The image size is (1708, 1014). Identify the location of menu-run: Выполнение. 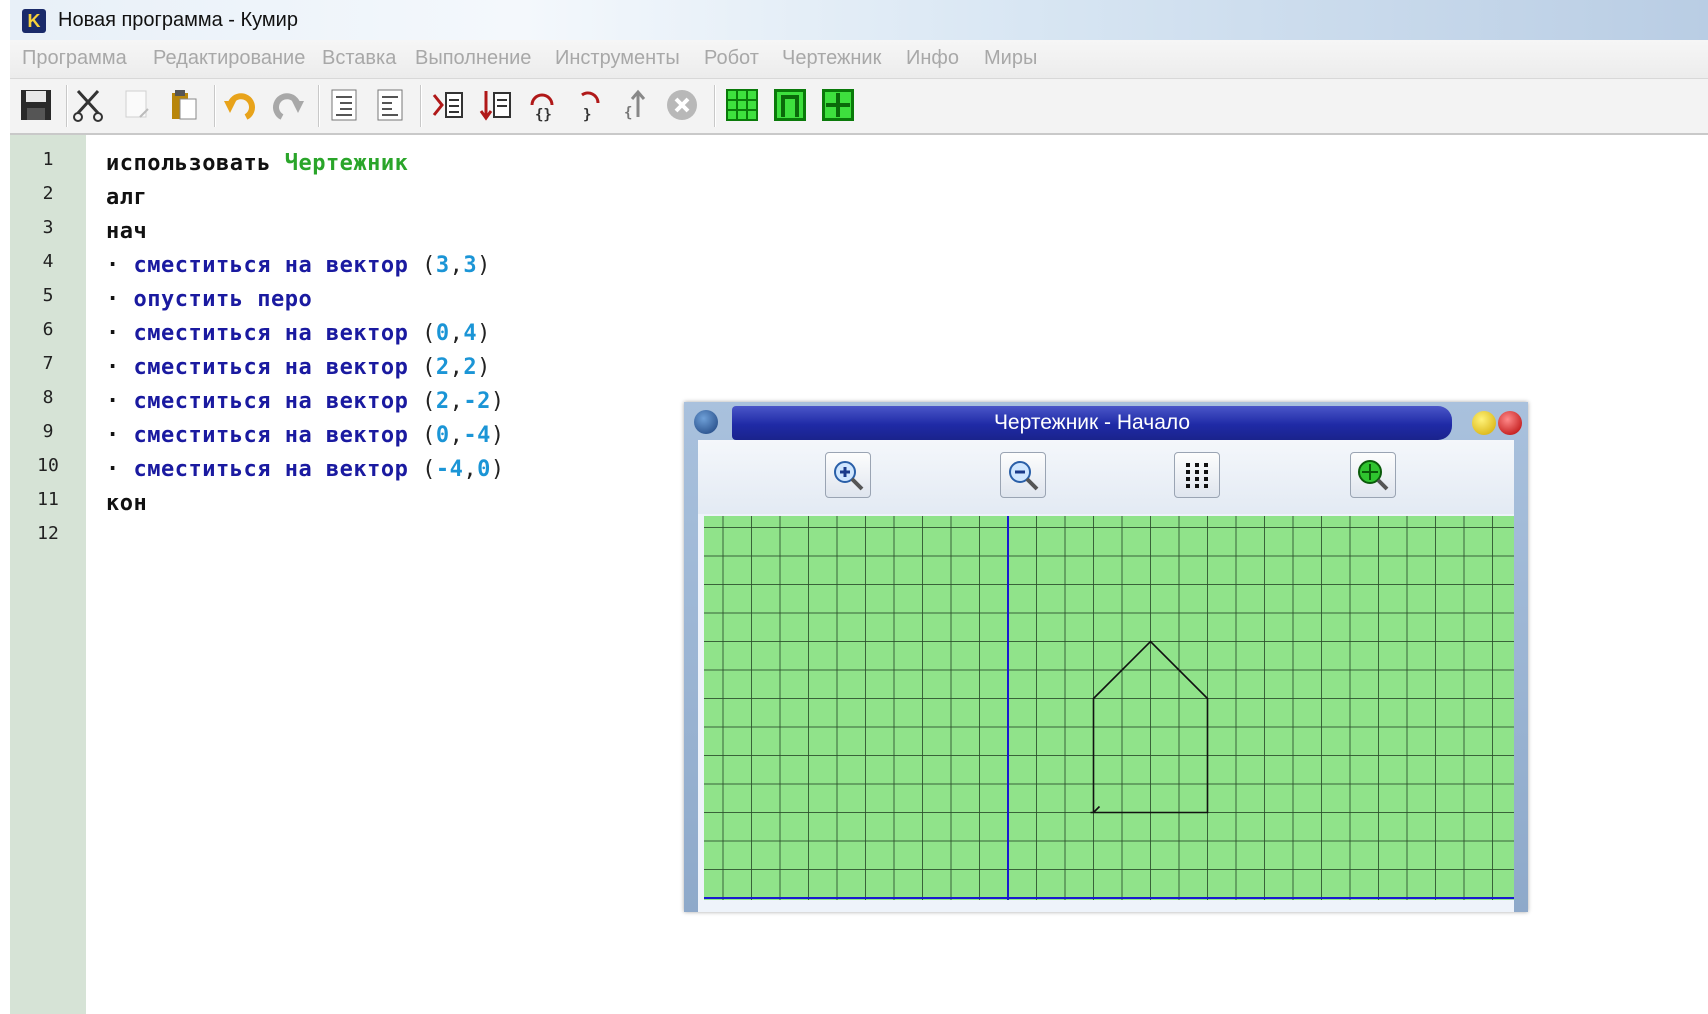
(473, 58).